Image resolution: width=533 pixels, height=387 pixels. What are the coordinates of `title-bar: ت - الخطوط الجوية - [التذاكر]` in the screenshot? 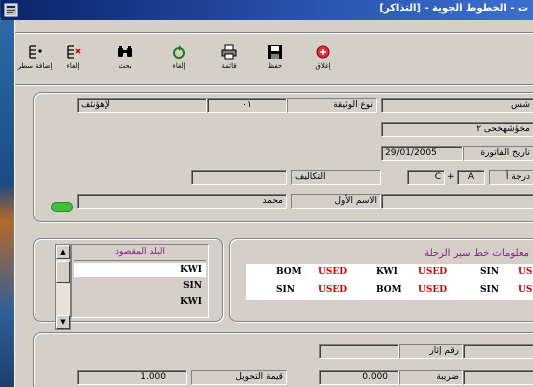 It's located at (267, 10).